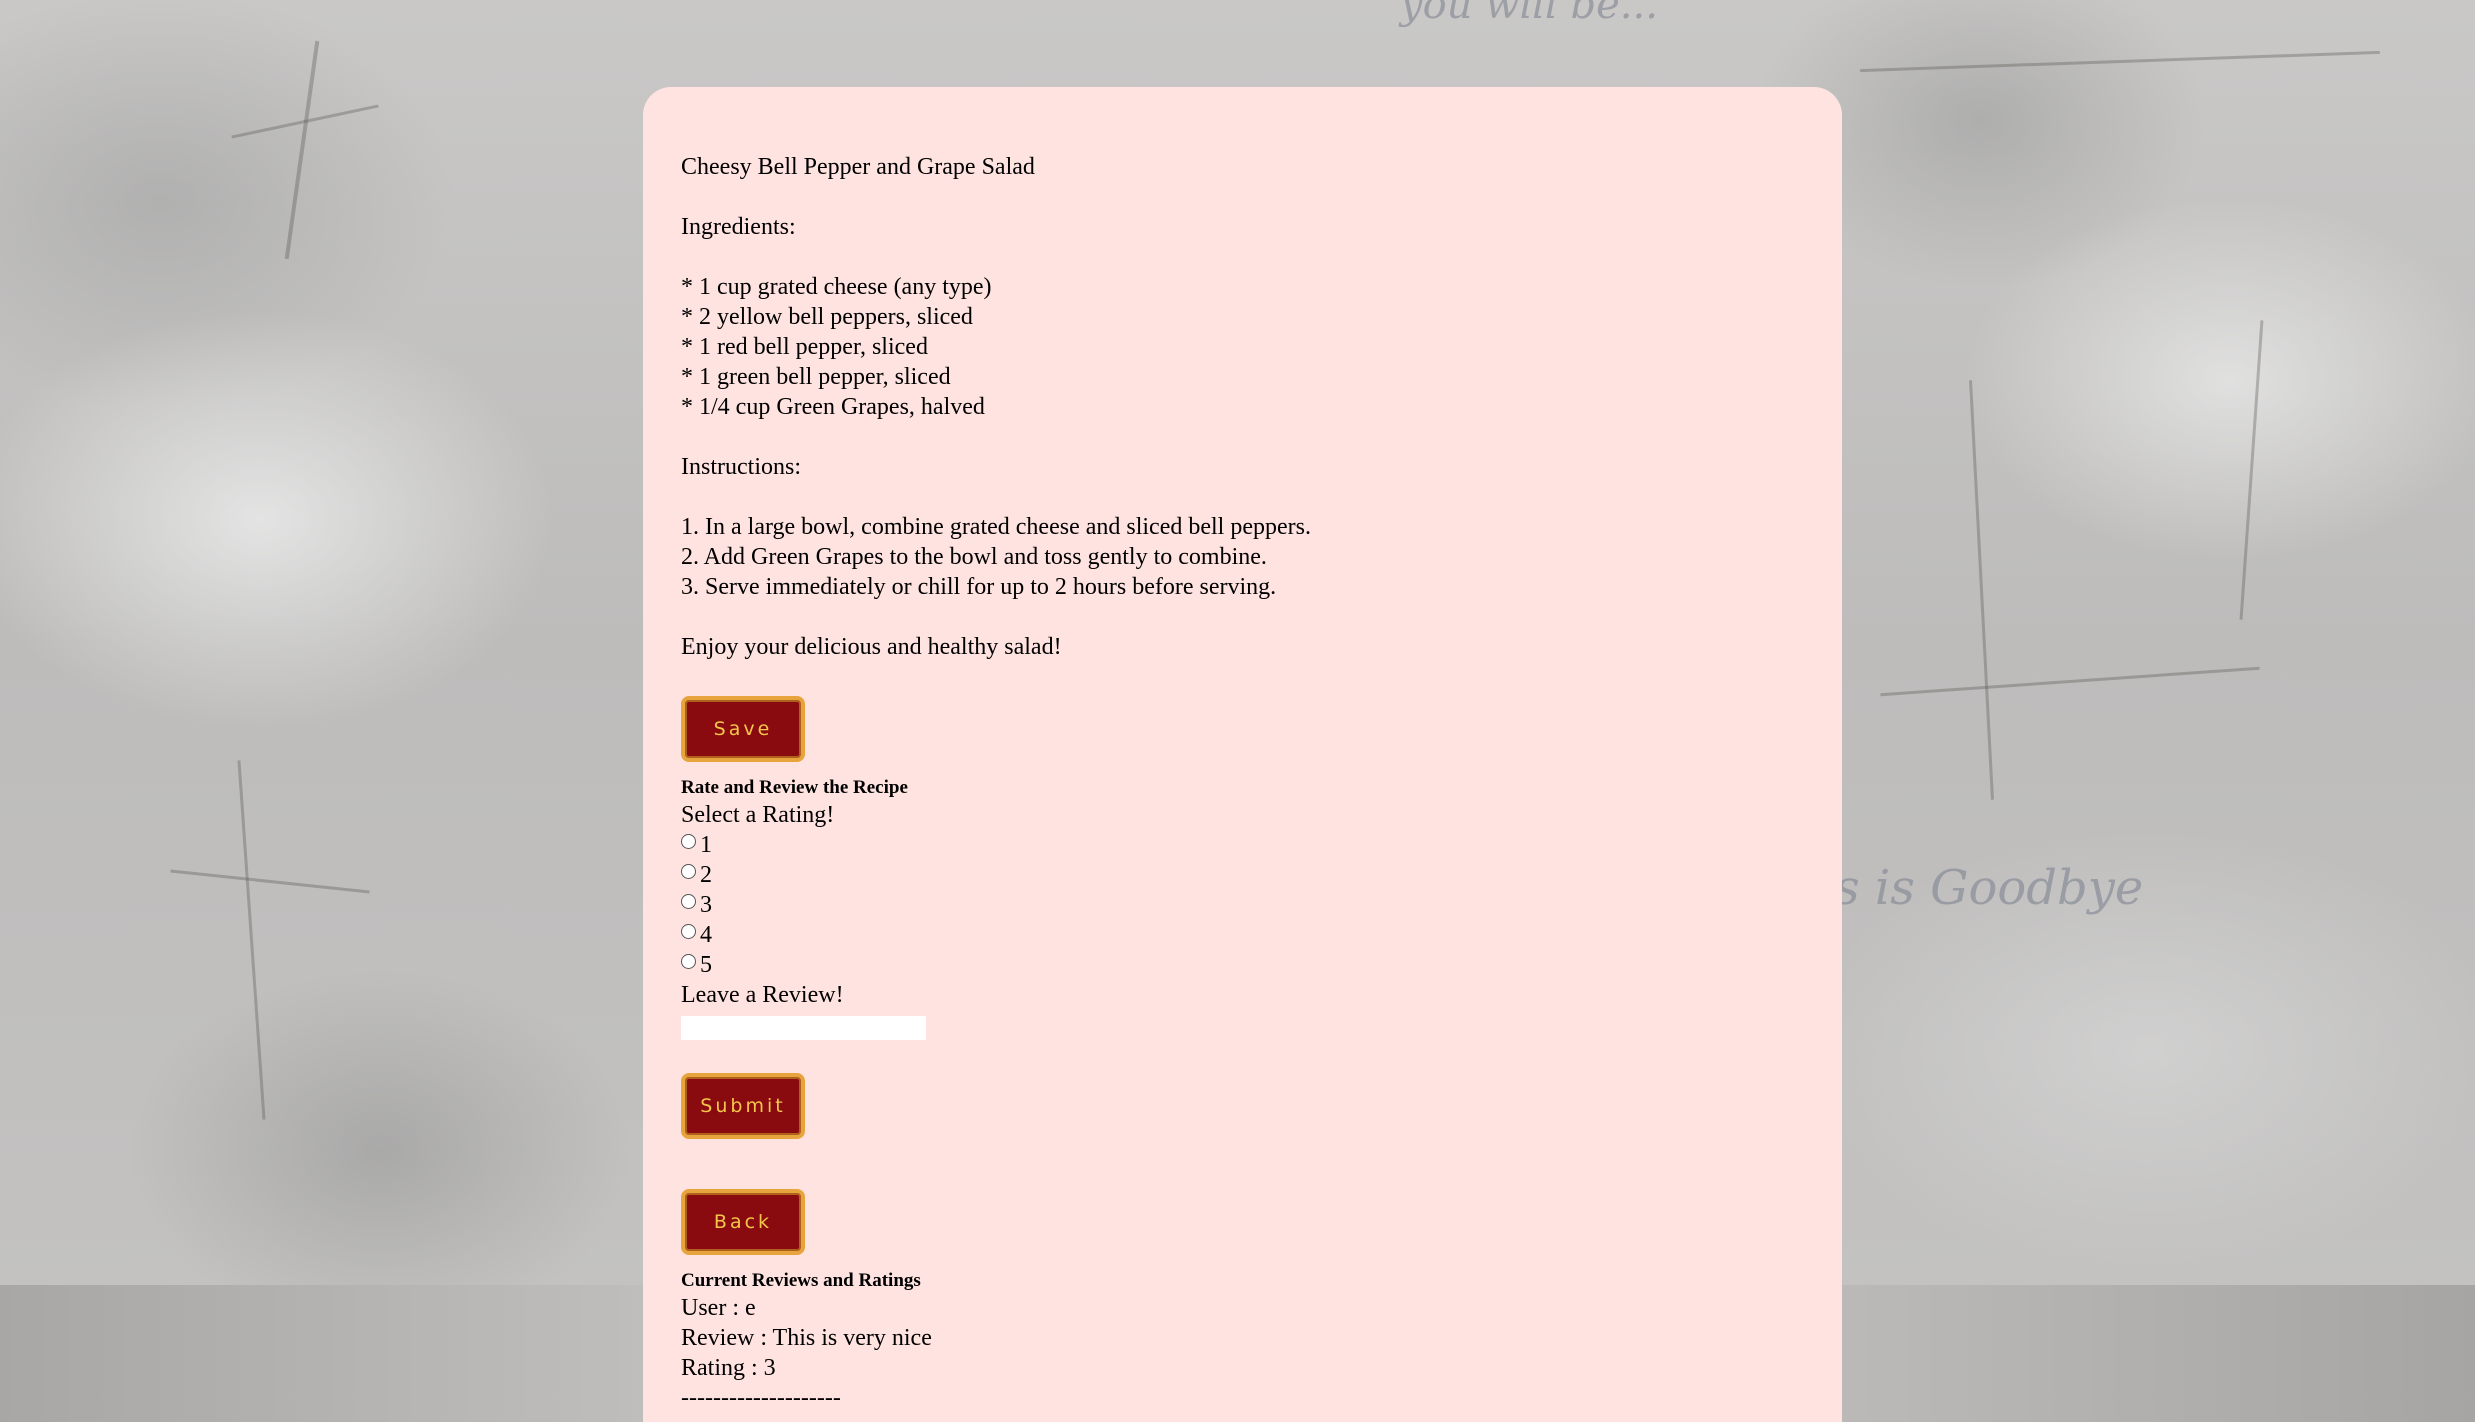 This screenshot has width=2475, height=1422. What do you see at coordinates (706, 845) in the screenshot?
I see `rating-option-label: 1` at bounding box center [706, 845].